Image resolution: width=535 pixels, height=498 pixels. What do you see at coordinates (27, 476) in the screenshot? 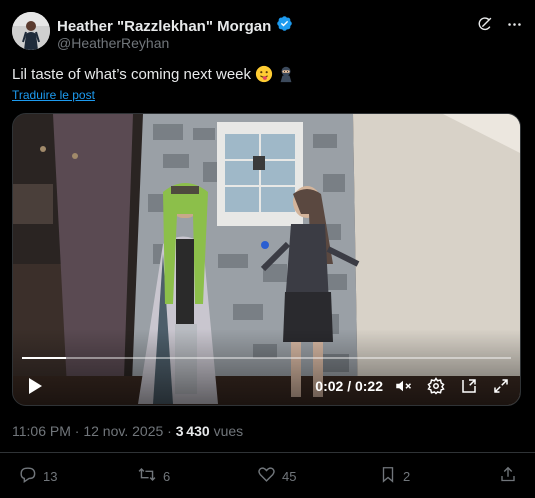
I see `reply-icon` at bounding box center [27, 476].